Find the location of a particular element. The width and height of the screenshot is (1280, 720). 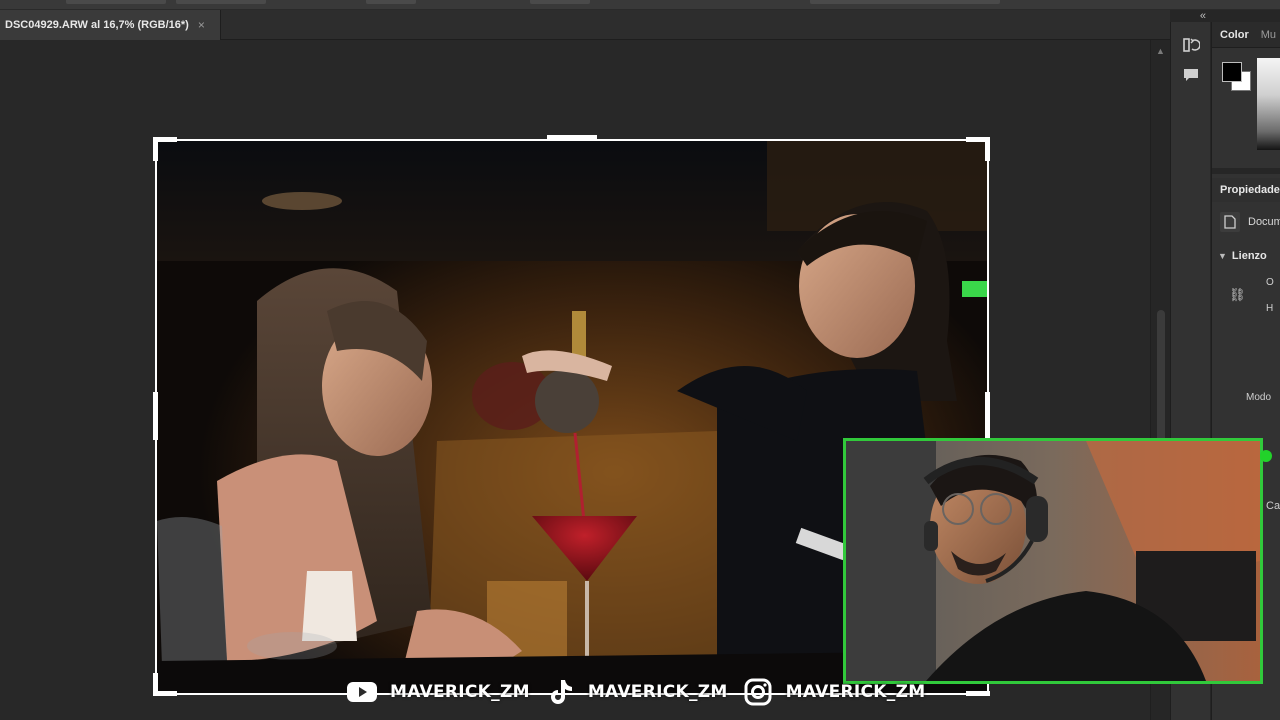

tab-color: Color is located at coordinates (1234, 35).